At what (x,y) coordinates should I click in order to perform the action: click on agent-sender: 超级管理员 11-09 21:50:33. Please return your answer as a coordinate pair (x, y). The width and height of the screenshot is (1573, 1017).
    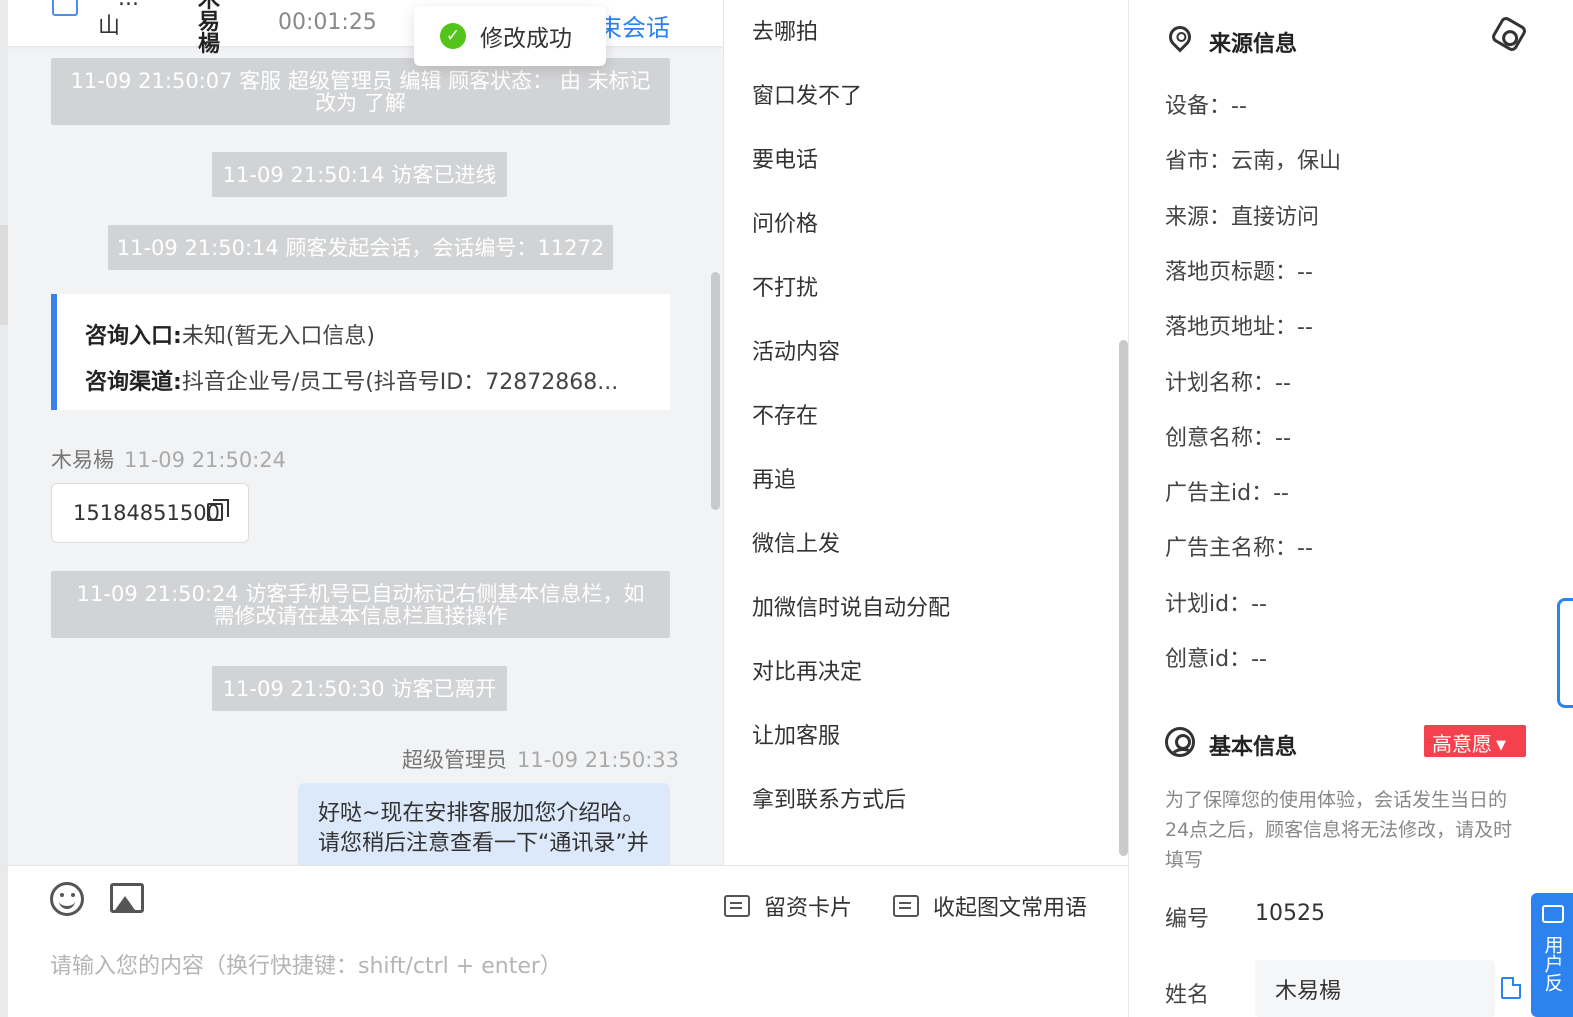
    Looking at the image, I should click on (540, 759).